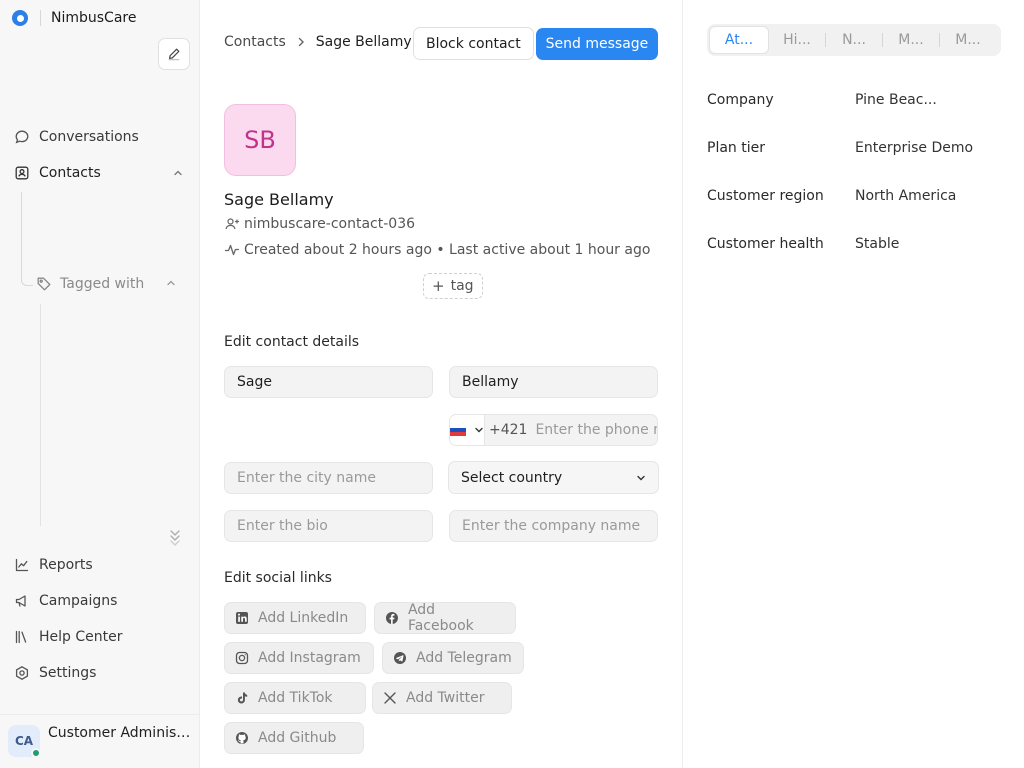 This screenshot has width=1024, height=768. Describe the element at coordinates (740, 100) in the screenshot. I see `attribute-label: Company` at that location.